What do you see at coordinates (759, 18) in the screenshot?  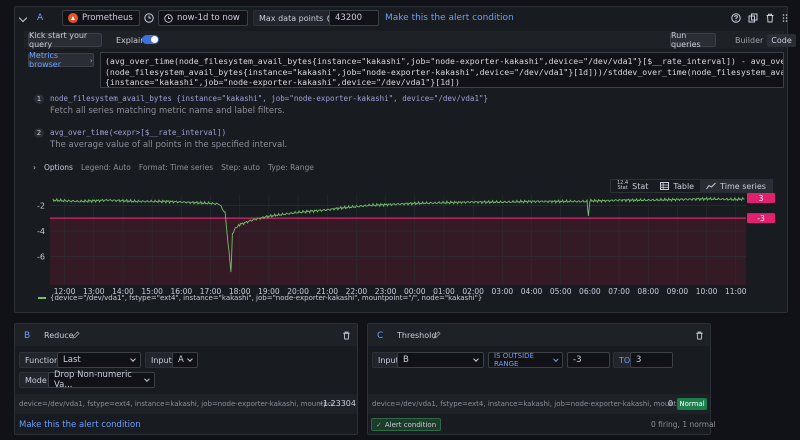 I see `query-actions` at bounding box center [759, 18].